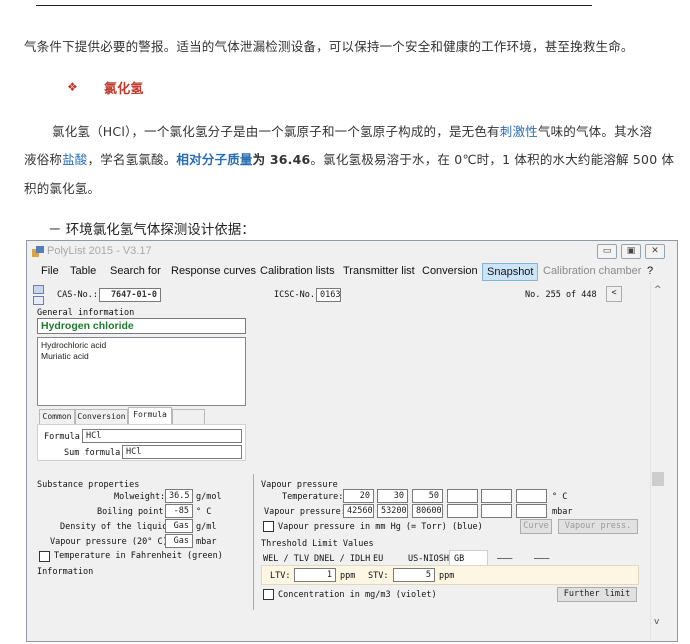 Image resolution: width=690 pixels, height=644 pixels. Describe the element at coordinates (561, 295) in the screenshot. I see `record-counter: No. 255 of 448` at that location.